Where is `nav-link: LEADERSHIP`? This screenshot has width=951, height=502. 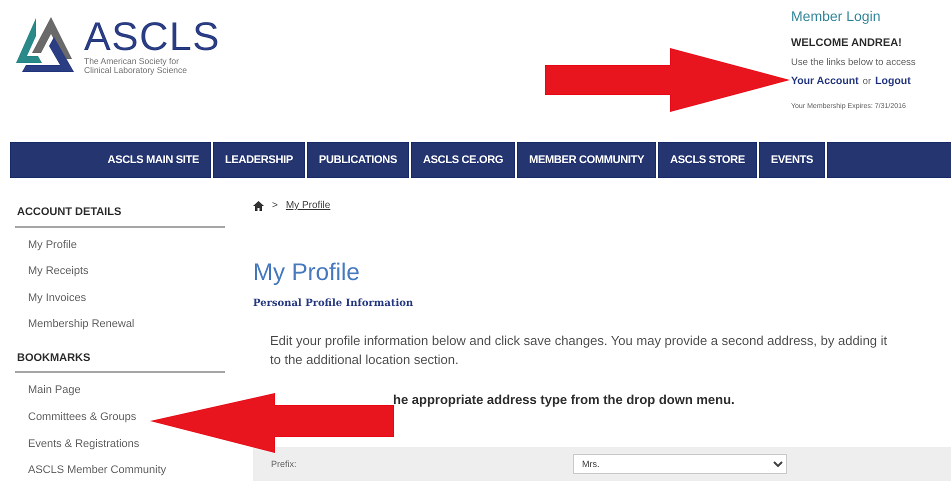 nav-link: LEADERSHIP is located at coordinates (260, 160).